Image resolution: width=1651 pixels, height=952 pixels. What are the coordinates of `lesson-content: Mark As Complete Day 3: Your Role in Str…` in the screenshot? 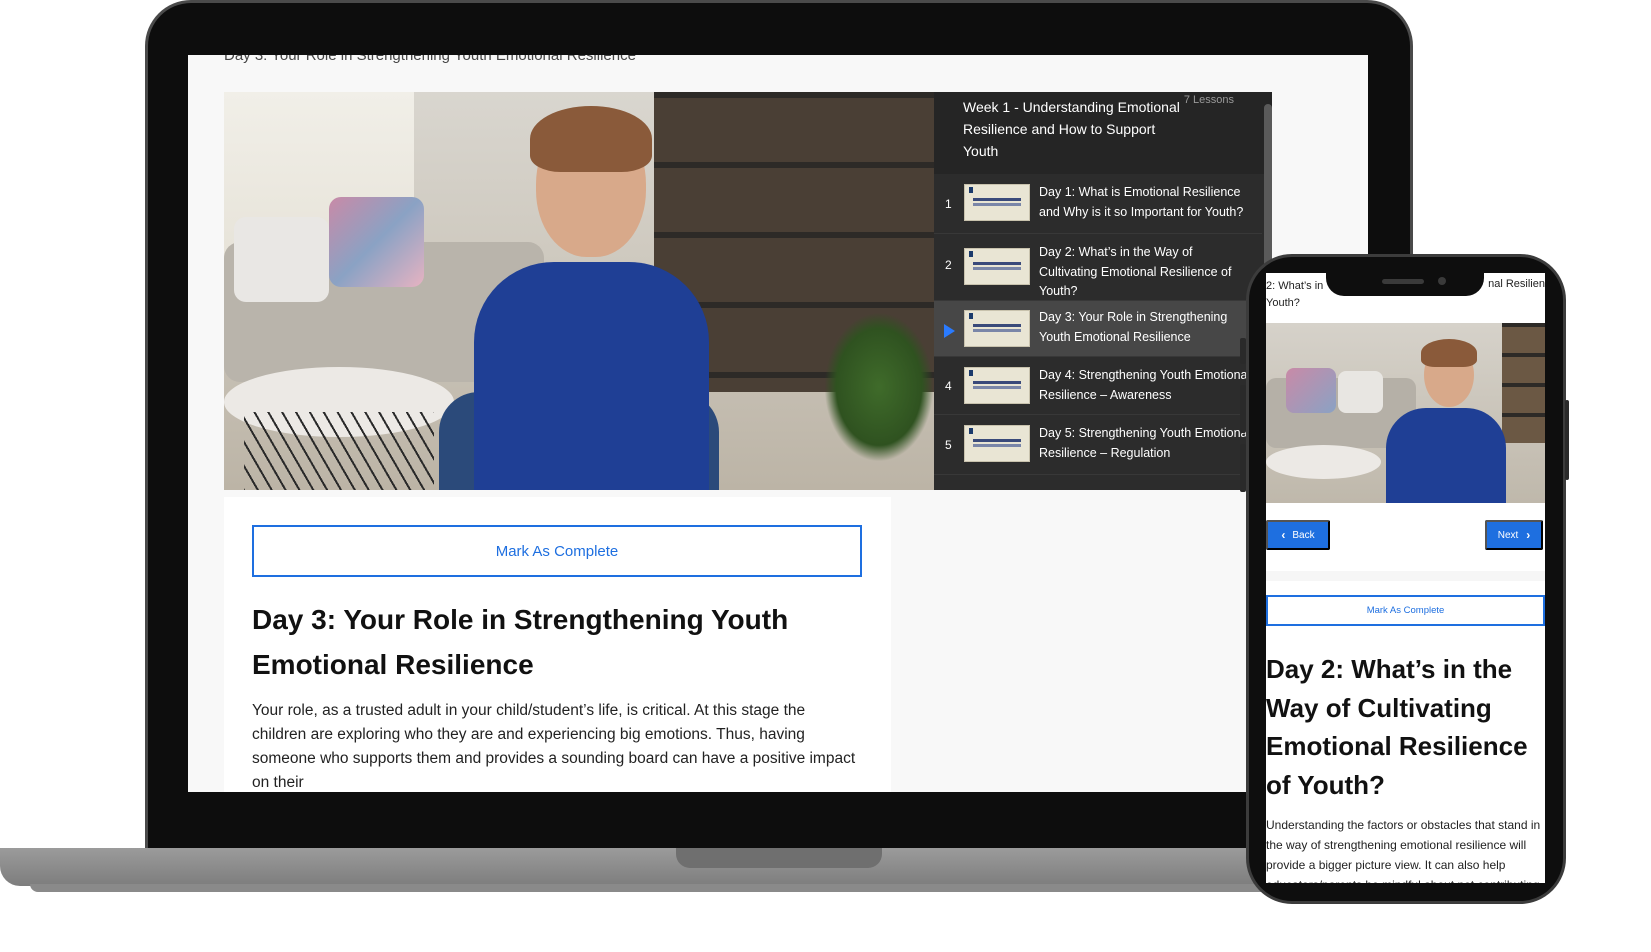 It's located at (557, 644).